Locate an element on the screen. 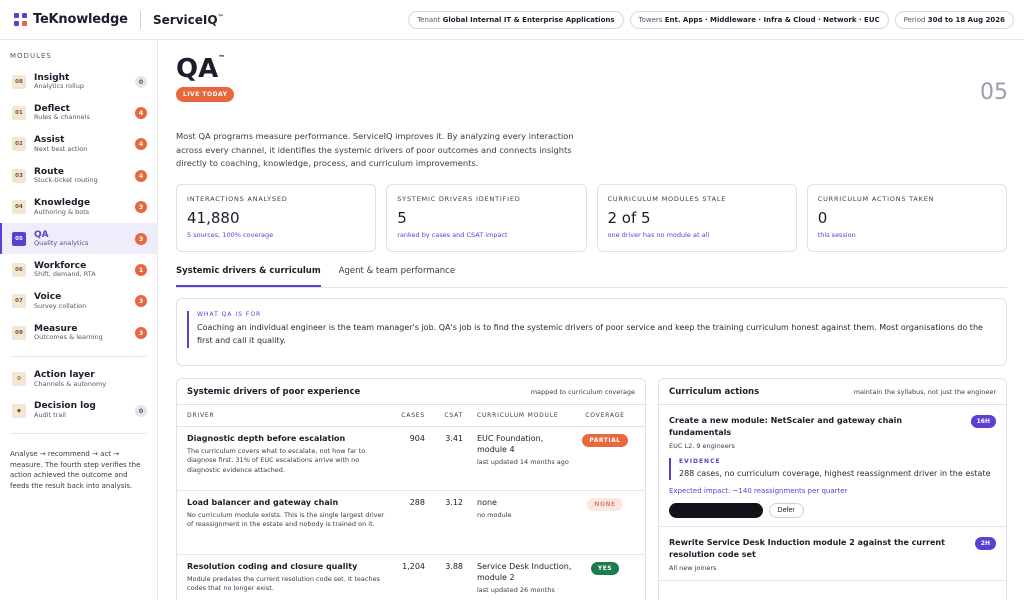 The height and width of the screenshot is (600, 1024). csat-value: 3.88 is located at coordinates (454, 566).